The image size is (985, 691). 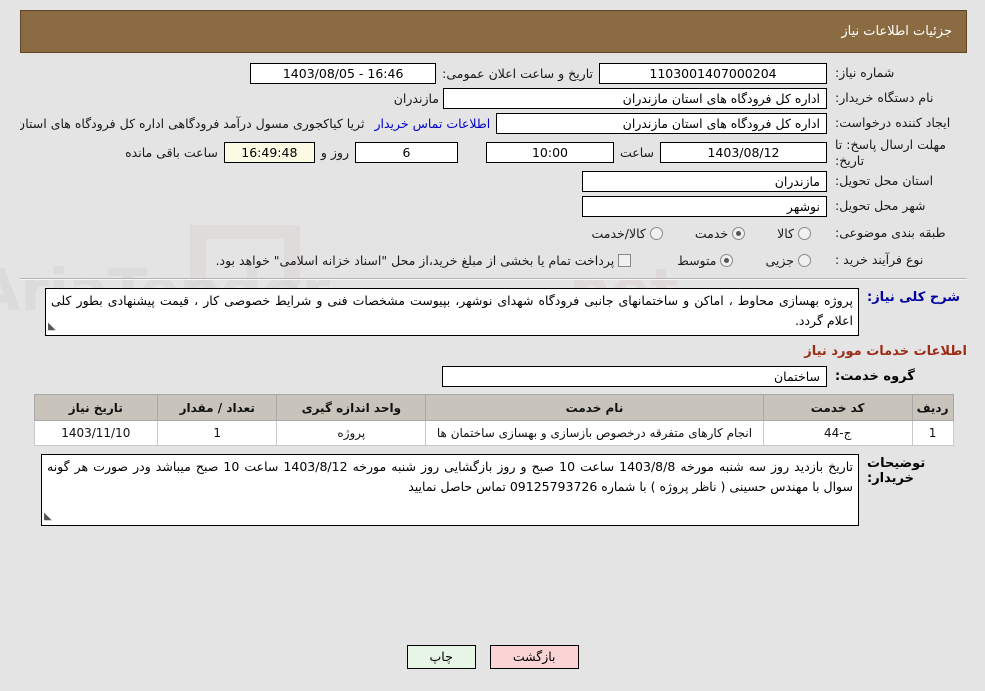 I want to click on services-section-heading: اطلاعات خدمات مورد نیاز, so click(x=885, y=352).